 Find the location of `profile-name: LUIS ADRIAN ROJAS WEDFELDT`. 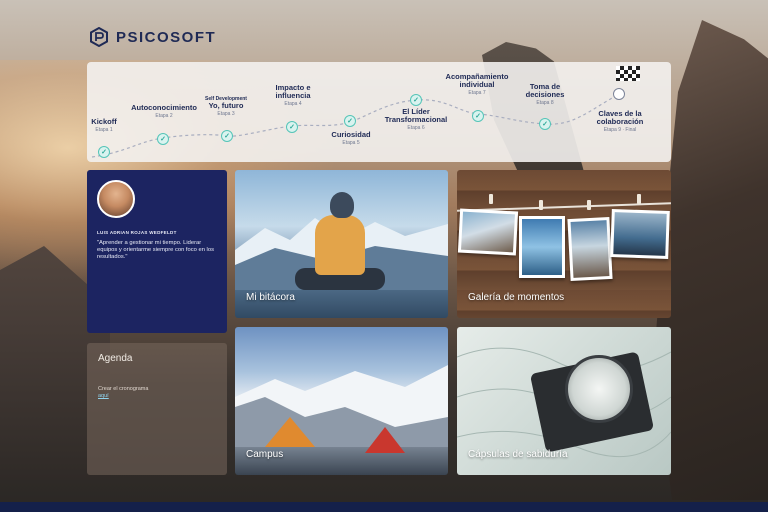

profile-name: LUIS ADRIAN ROJAS WEDFELDT is located at coordinates (137, 232).